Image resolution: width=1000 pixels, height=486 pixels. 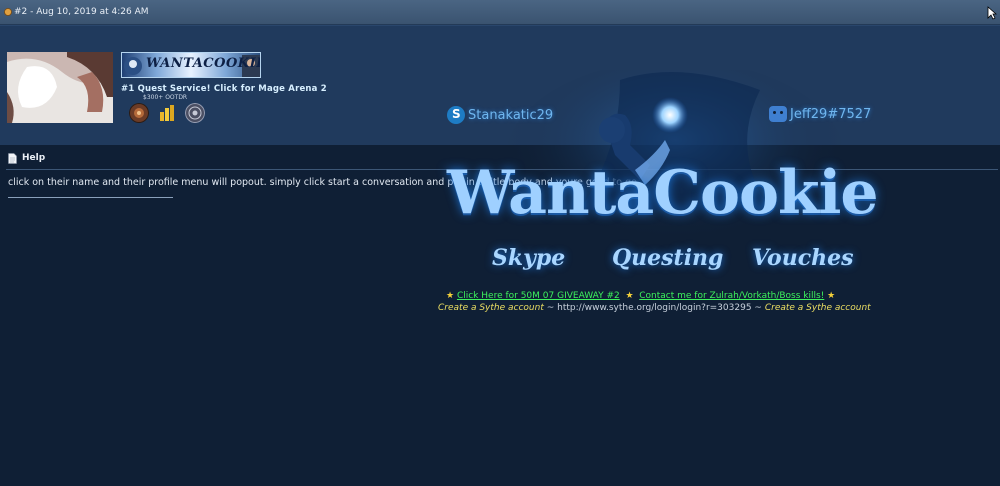 I want to click on tag-vouches: Vouches, so click(x=803, y=258).